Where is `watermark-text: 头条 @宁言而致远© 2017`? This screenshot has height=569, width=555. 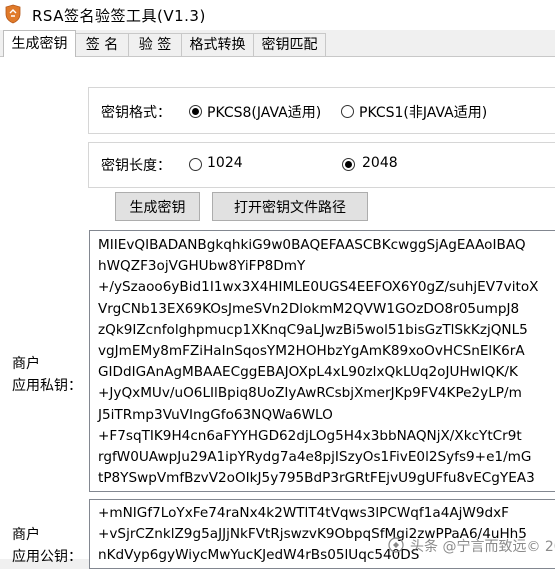 watermark-text: 头条 @宁言而致远© 2017 is located at coordinates (482, 547).